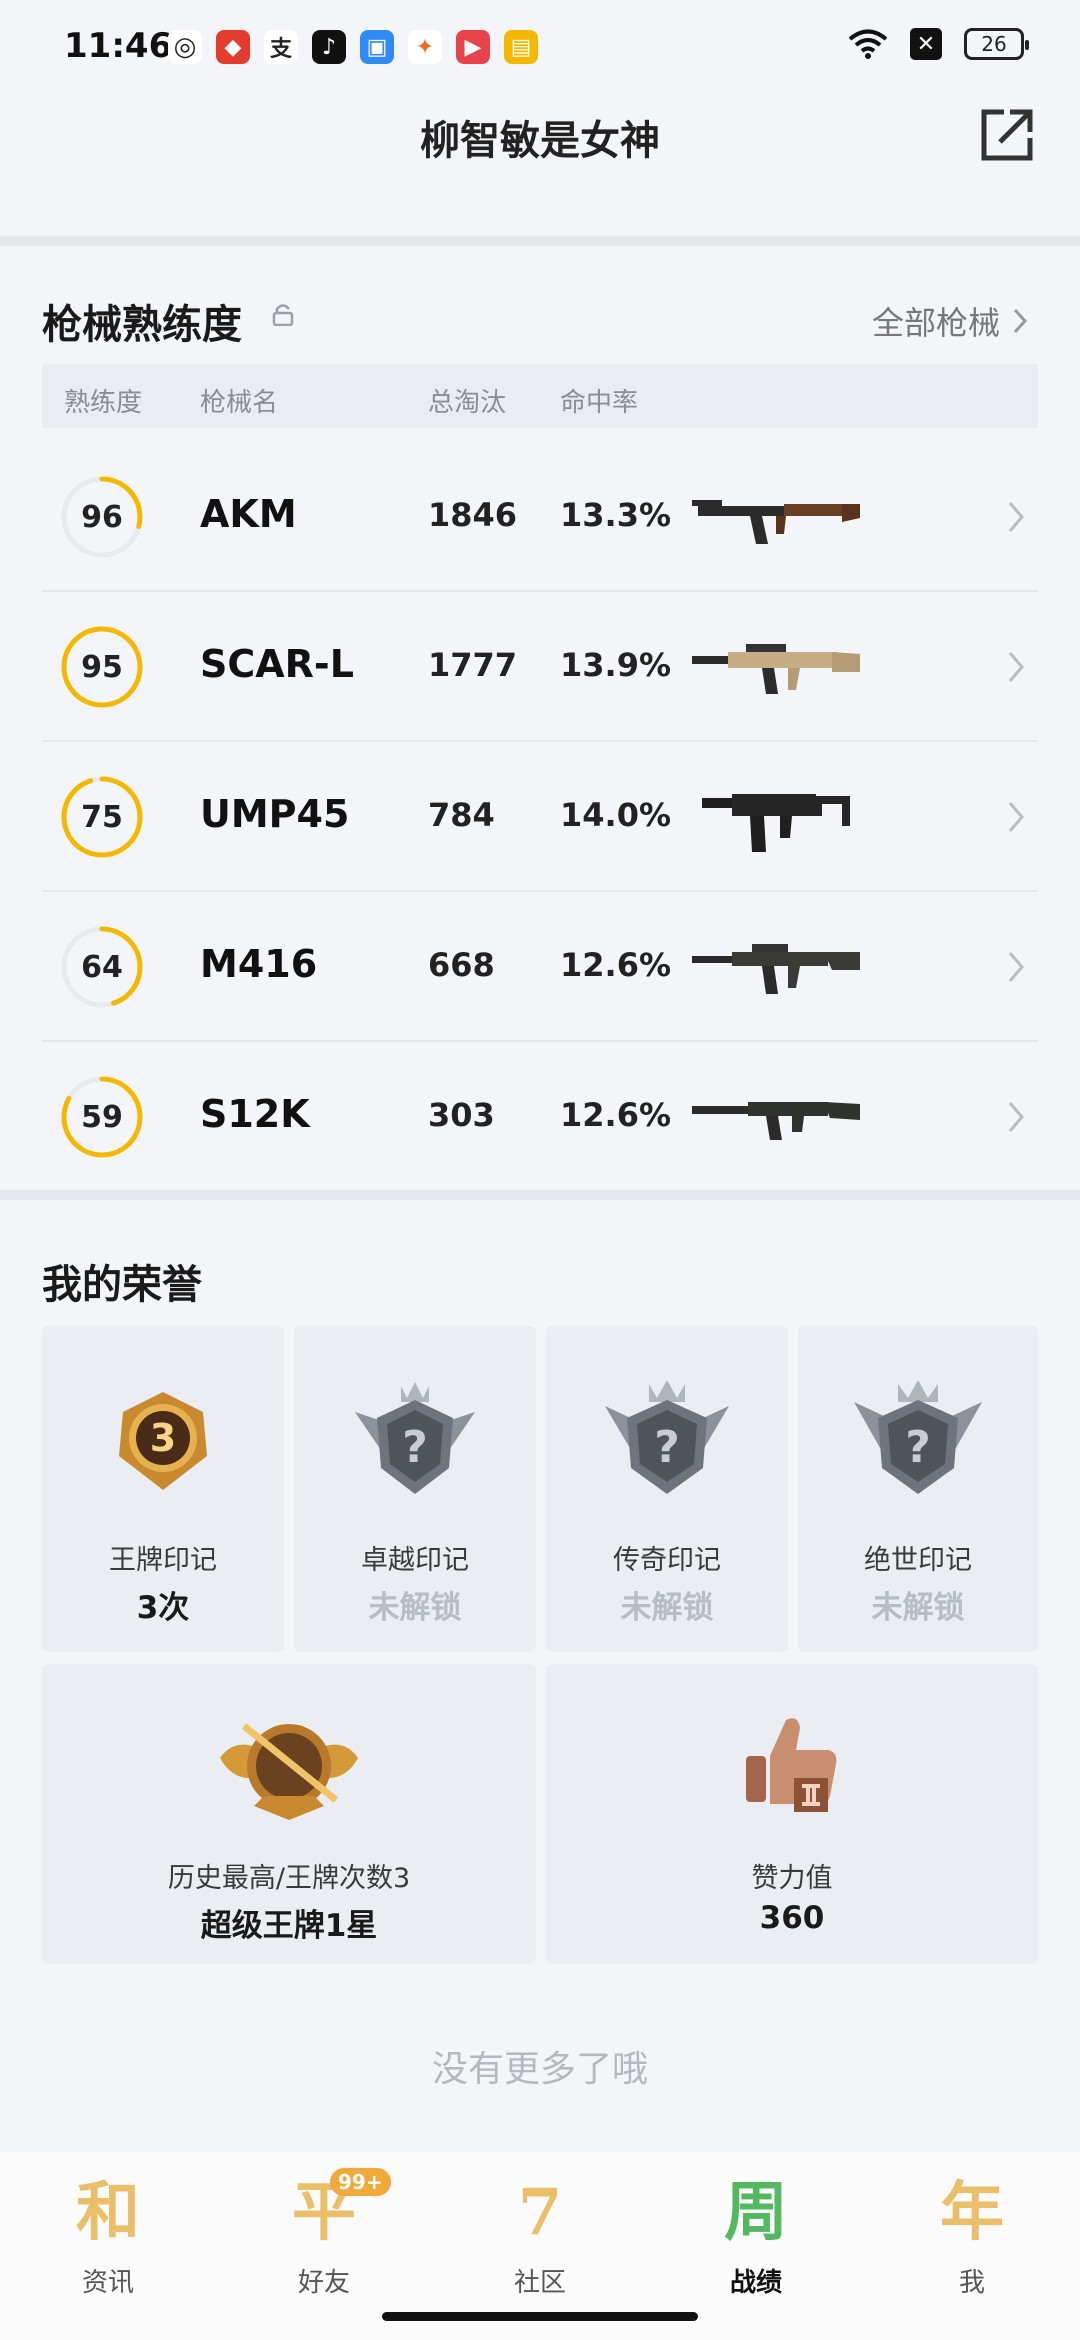 The height and width of the screenshot is (2340, 1080). Describe the element at coordinates (616, 515) in the screenshot. I see `weapon-hit-rate: 13.3%` at that location.